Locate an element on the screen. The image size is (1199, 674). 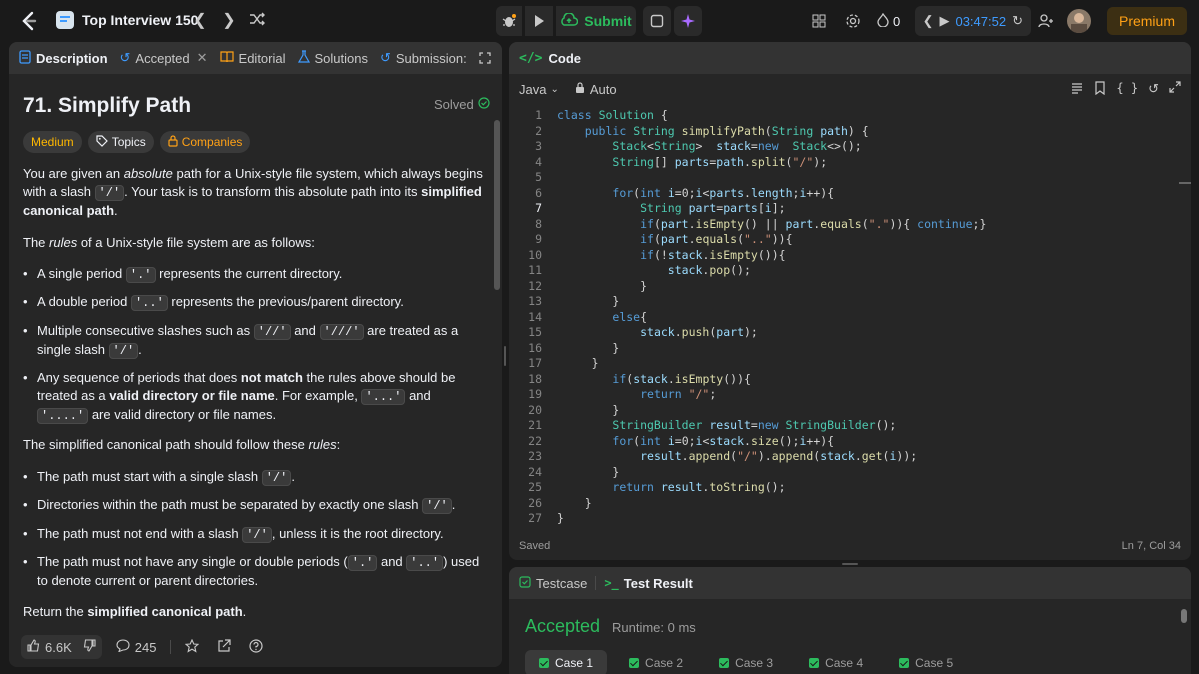
streak-counter: 0 is located at coordinates (889, 21).